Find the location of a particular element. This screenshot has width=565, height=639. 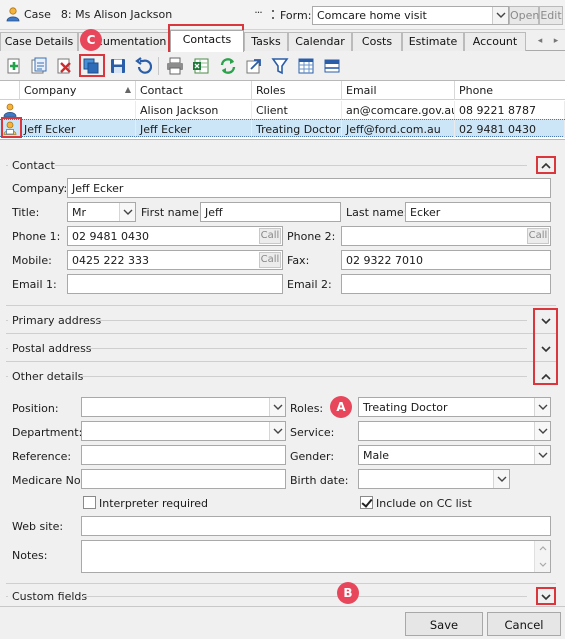

person-icon is located at coordinates (10, 110).